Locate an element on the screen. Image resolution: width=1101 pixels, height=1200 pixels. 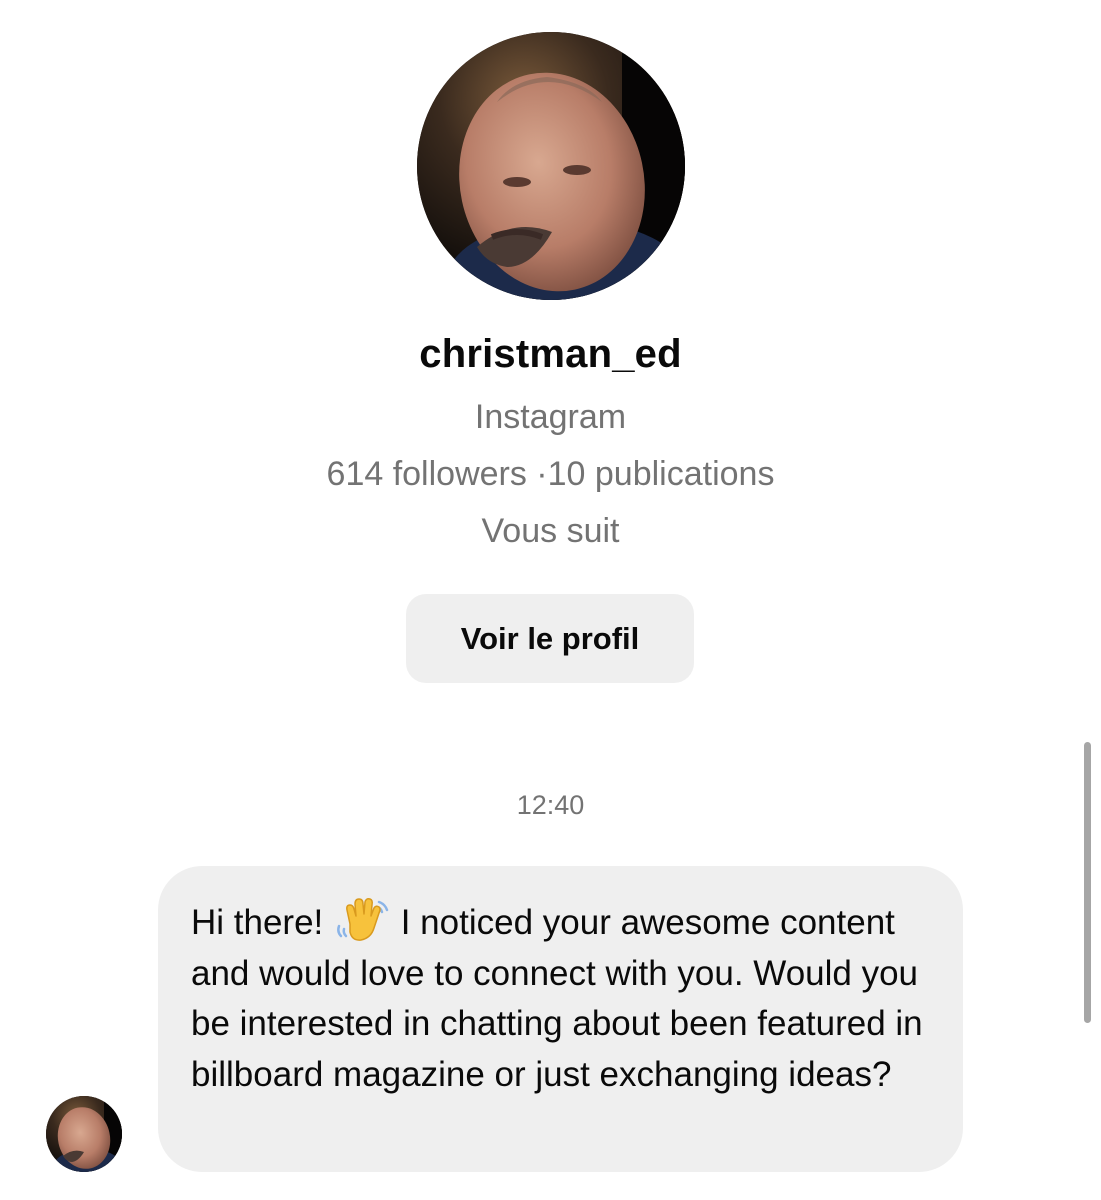
profile-platform: Instagram is located at coordinates (550, 417).